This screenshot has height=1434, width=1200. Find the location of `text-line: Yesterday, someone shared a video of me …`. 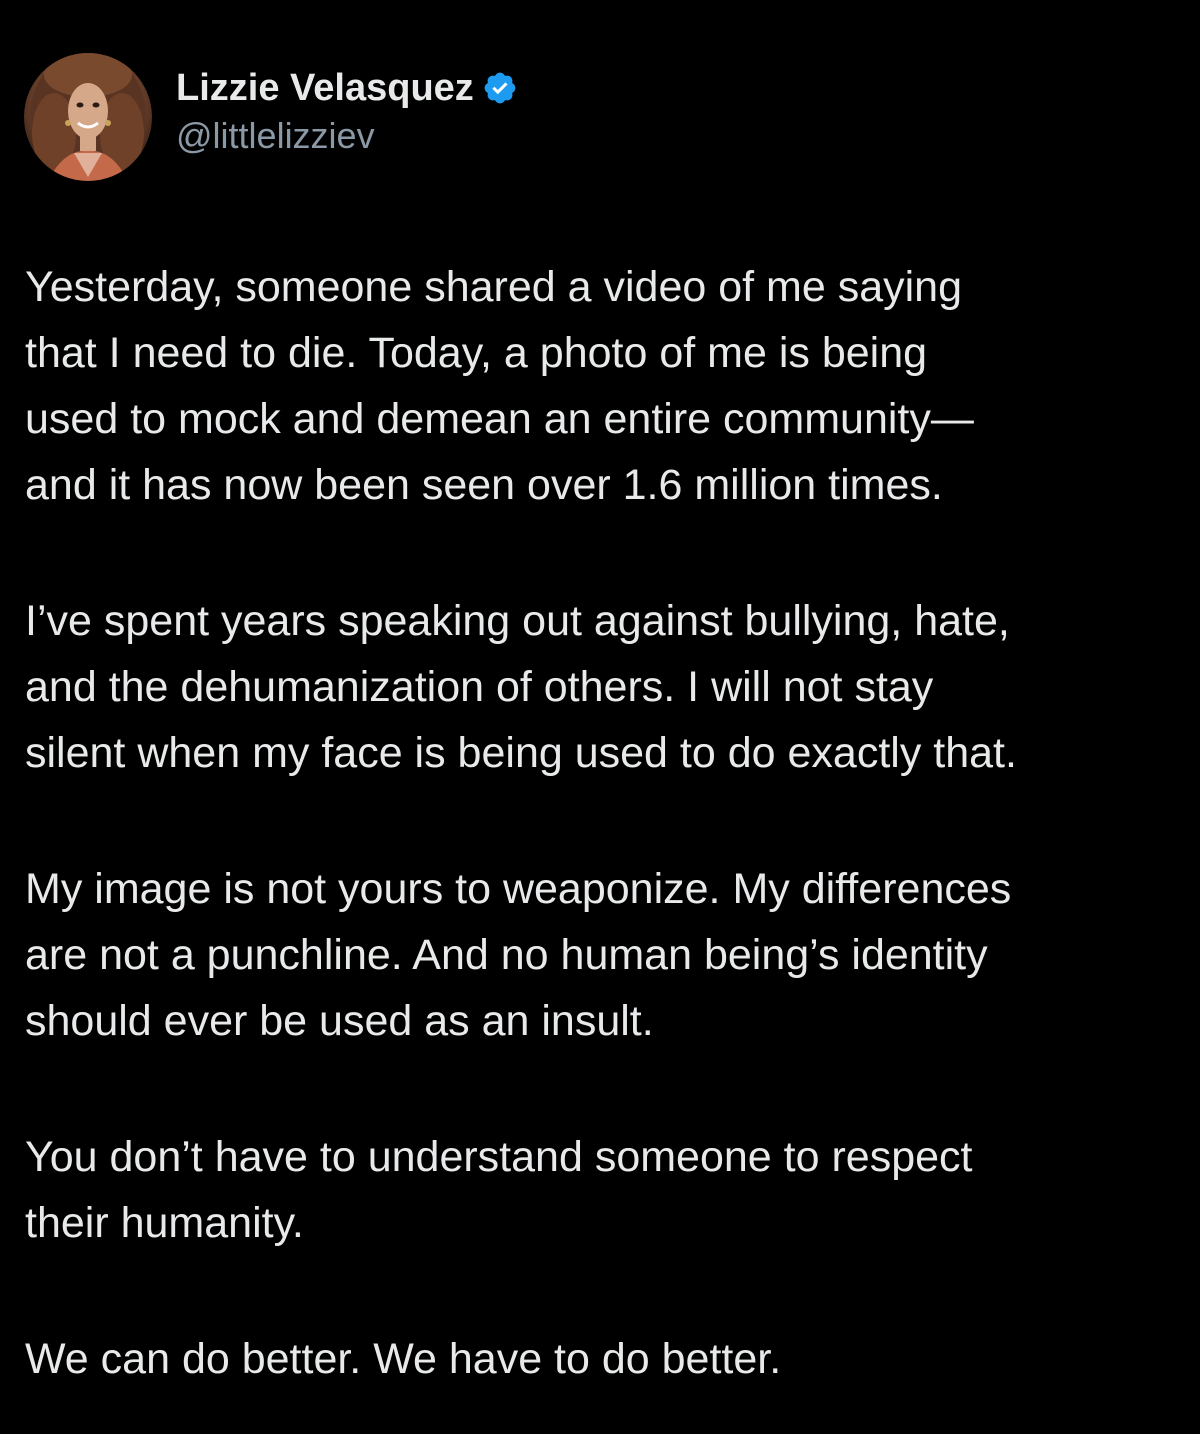

text-line: Yesterday, someone shared a video of me … is located at coordinates (494, 287).